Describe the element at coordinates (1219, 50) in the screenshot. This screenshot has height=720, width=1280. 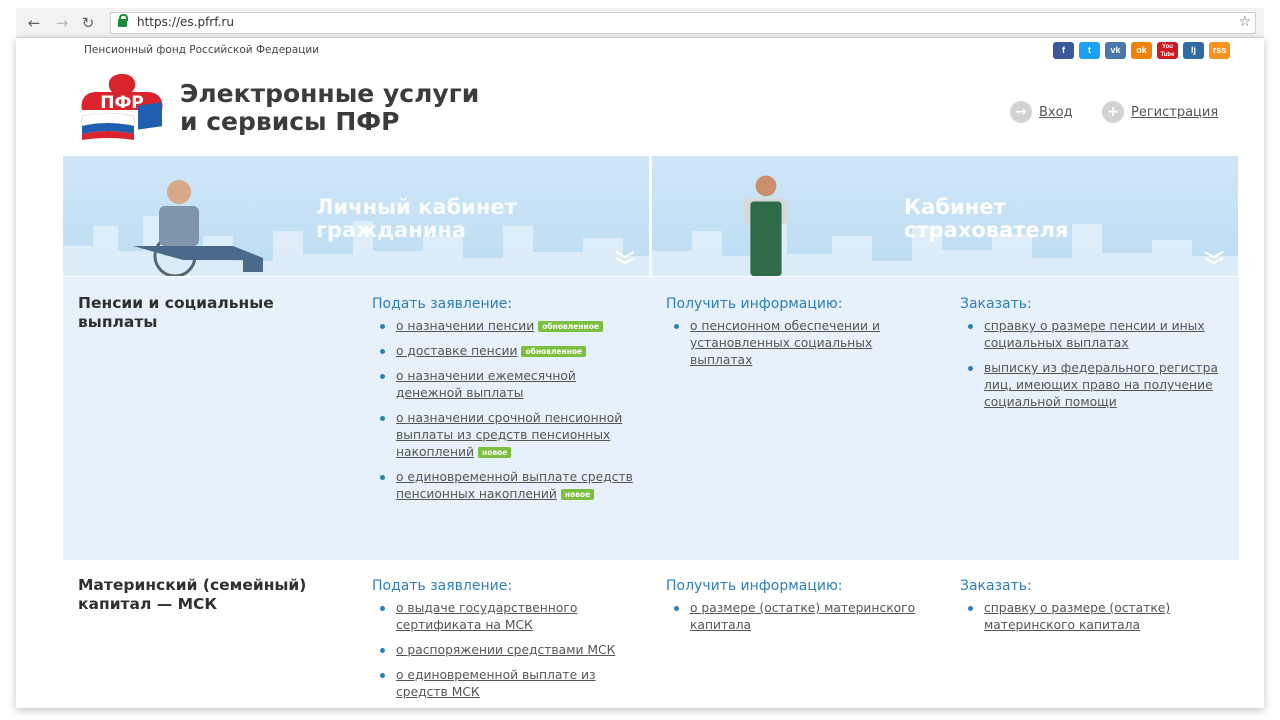
I see `social-link-6: rss` at that location.